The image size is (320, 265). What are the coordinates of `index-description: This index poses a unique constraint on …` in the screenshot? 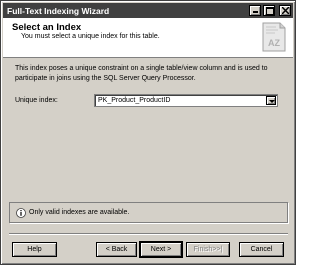 It's located at (141, 73).